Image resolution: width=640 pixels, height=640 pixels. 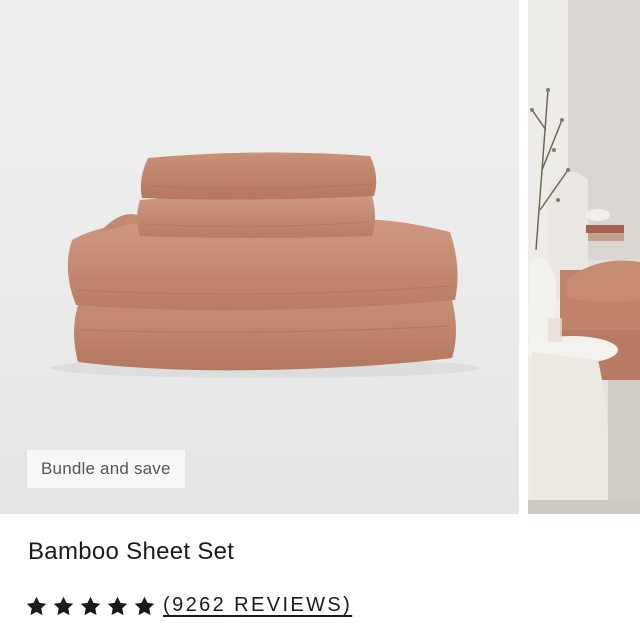 What do you see at coordinates (289, 605) in the screenshot?
I see `reviews-label: REVIEWS` at bounding box center [289, 605].